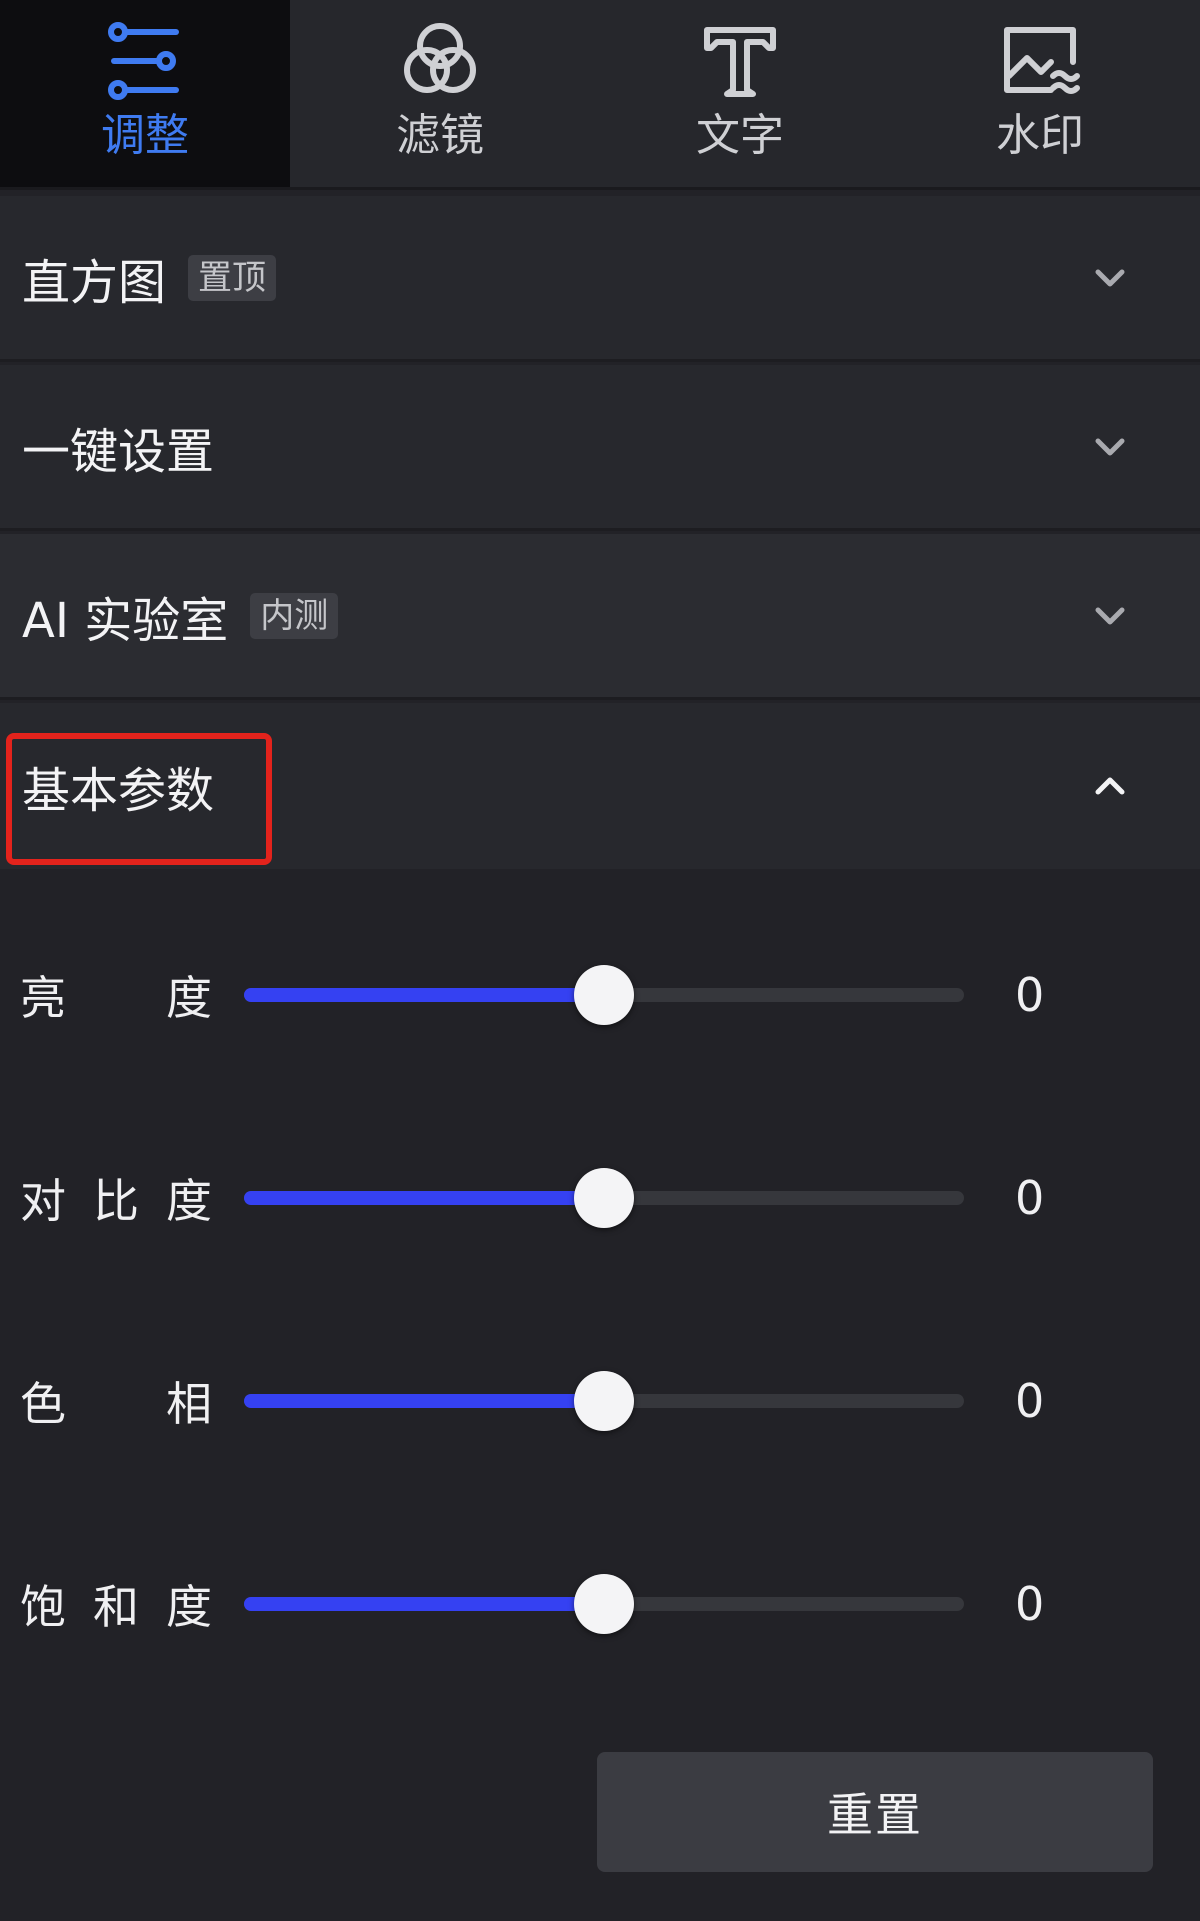  I want to click on section-basic-title: 基本参数, so click(118, 791).